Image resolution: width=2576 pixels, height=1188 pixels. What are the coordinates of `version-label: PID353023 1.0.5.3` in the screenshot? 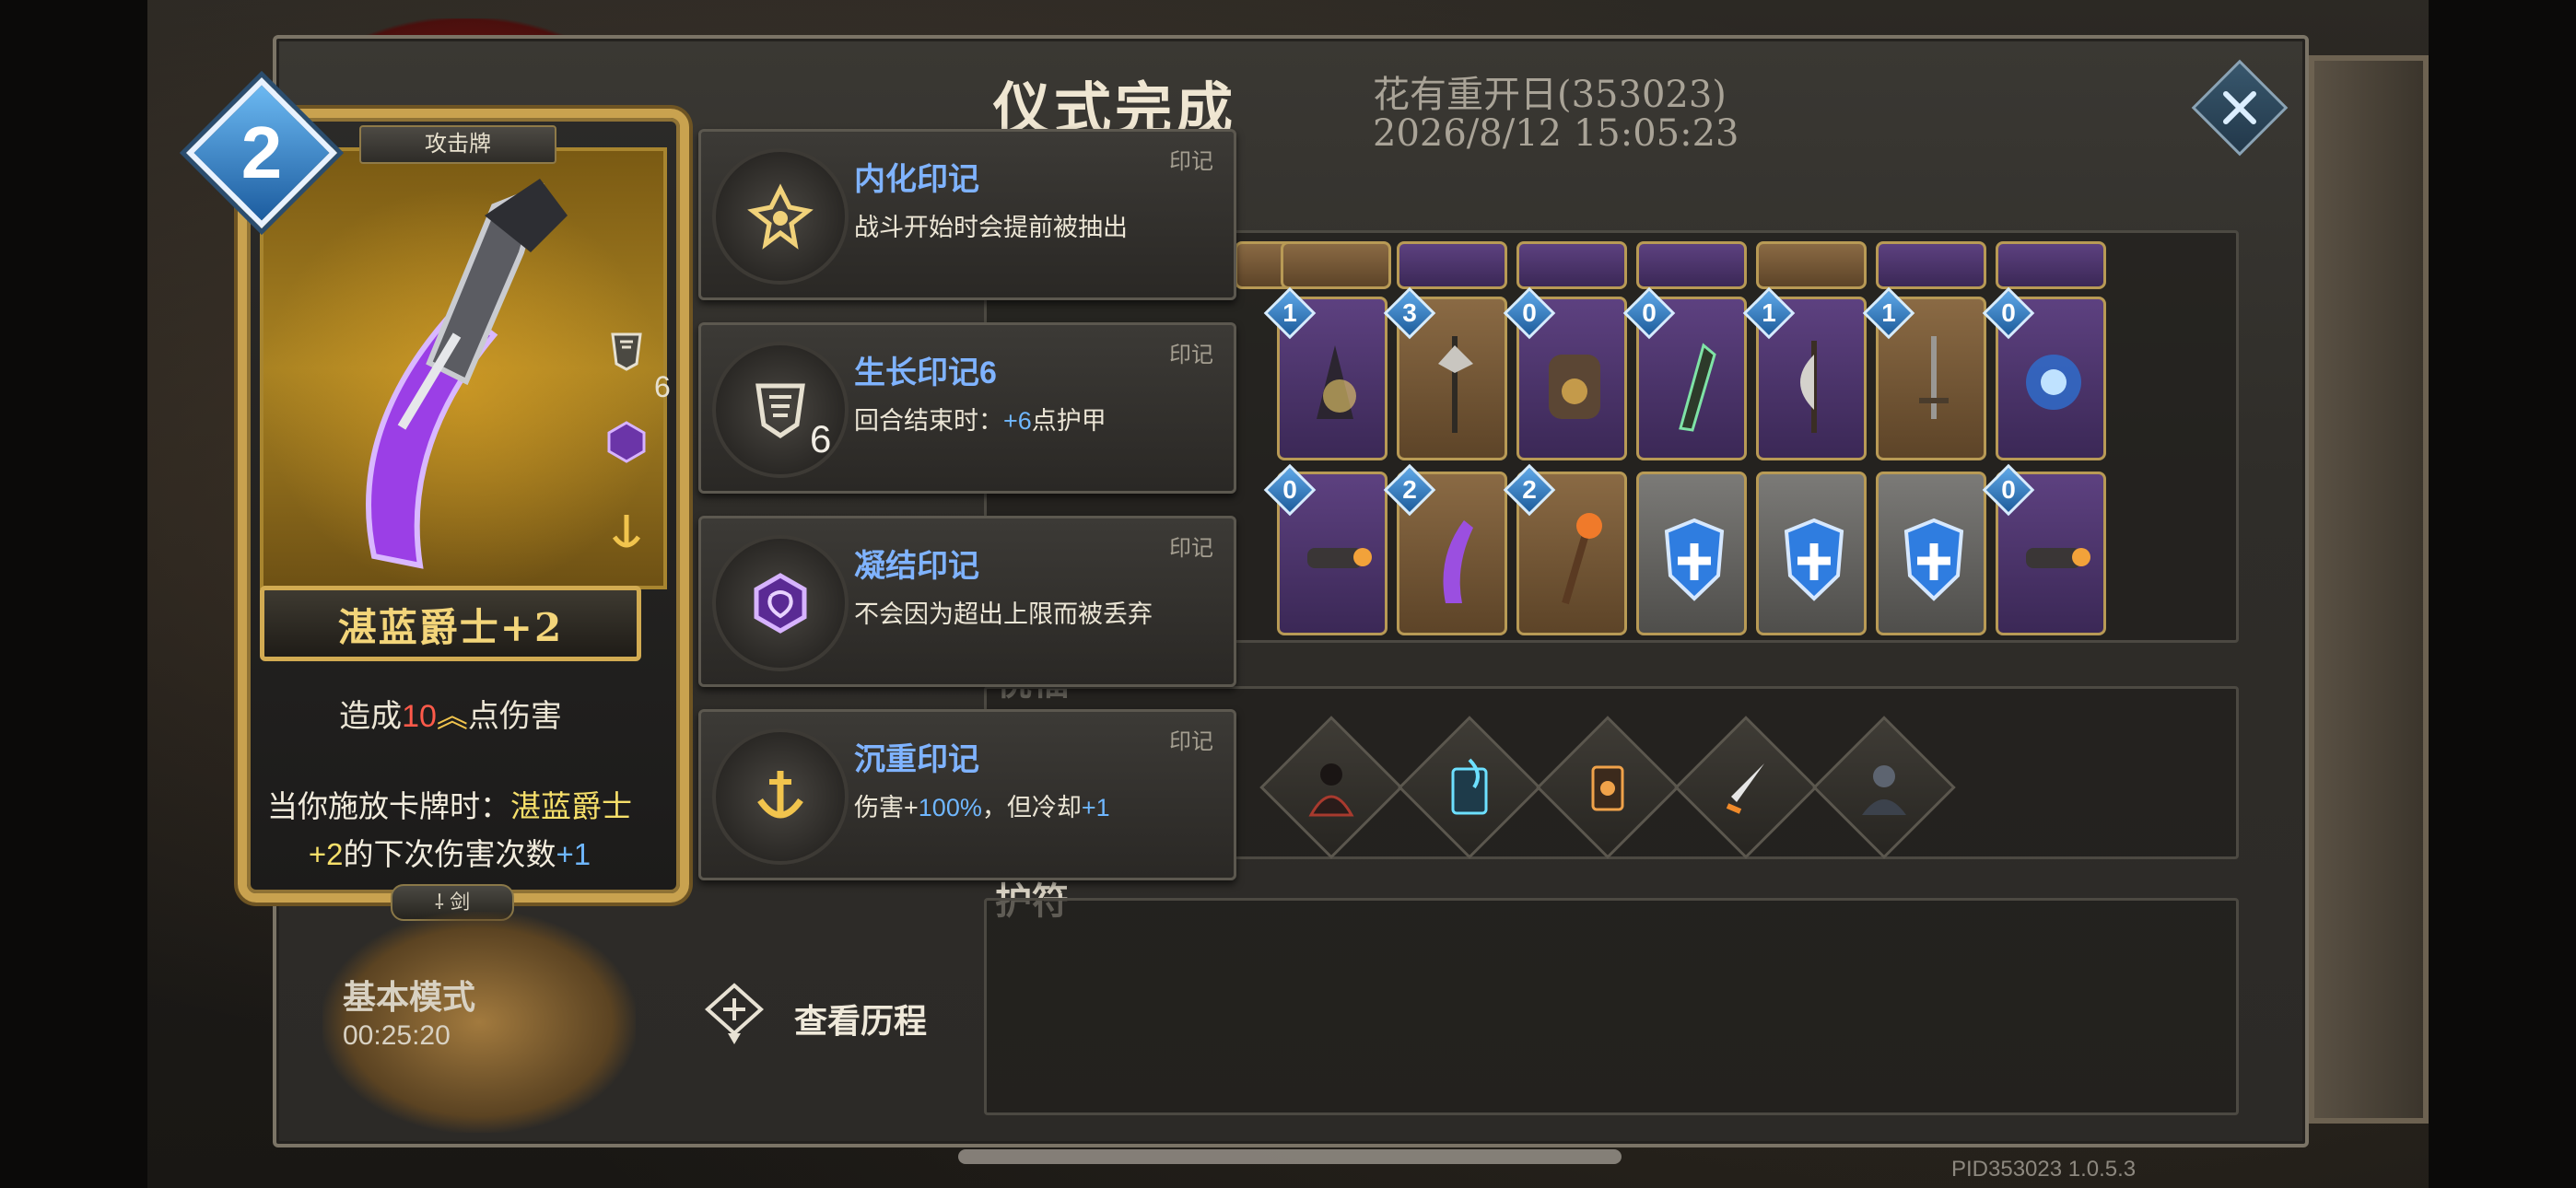 It's located at (2044, 1169).